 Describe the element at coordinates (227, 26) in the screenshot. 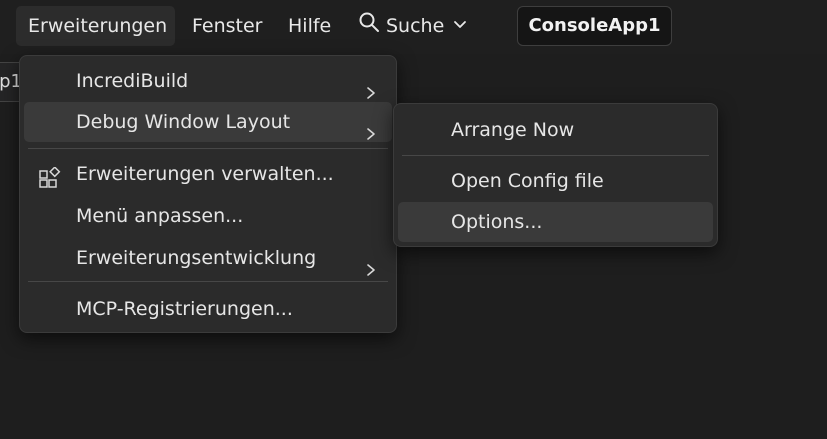

I see `menu-fenster: Fenster` at that location.